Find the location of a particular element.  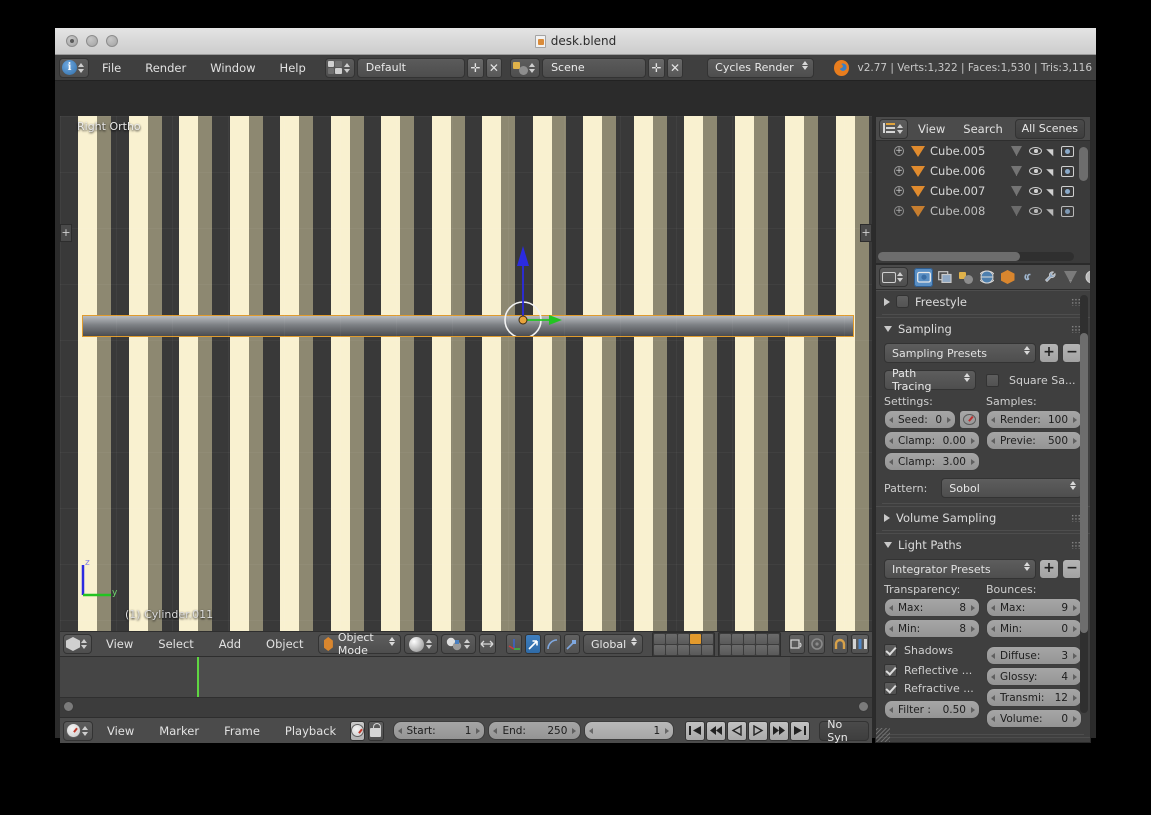

reflective-caustics-checkbox is located at coordinates (890, 670).